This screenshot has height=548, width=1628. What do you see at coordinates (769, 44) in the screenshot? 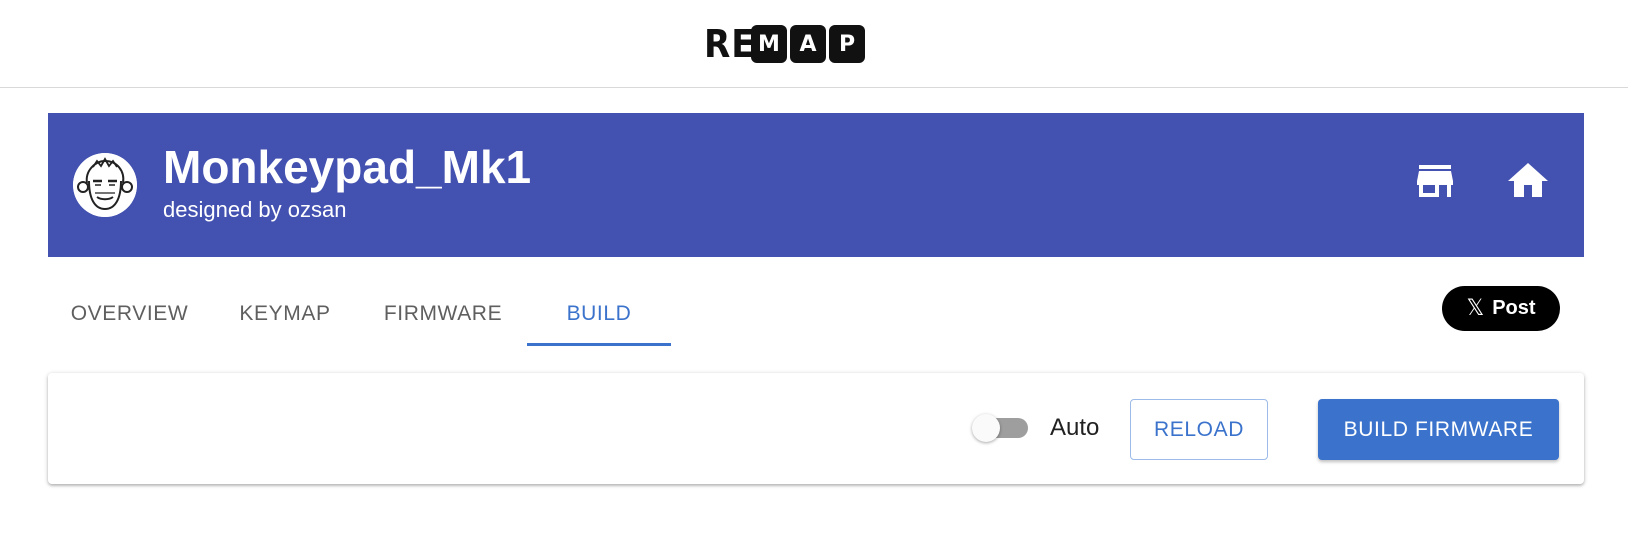
I see `logo-box-m: M` at bounding box center [769, 44].